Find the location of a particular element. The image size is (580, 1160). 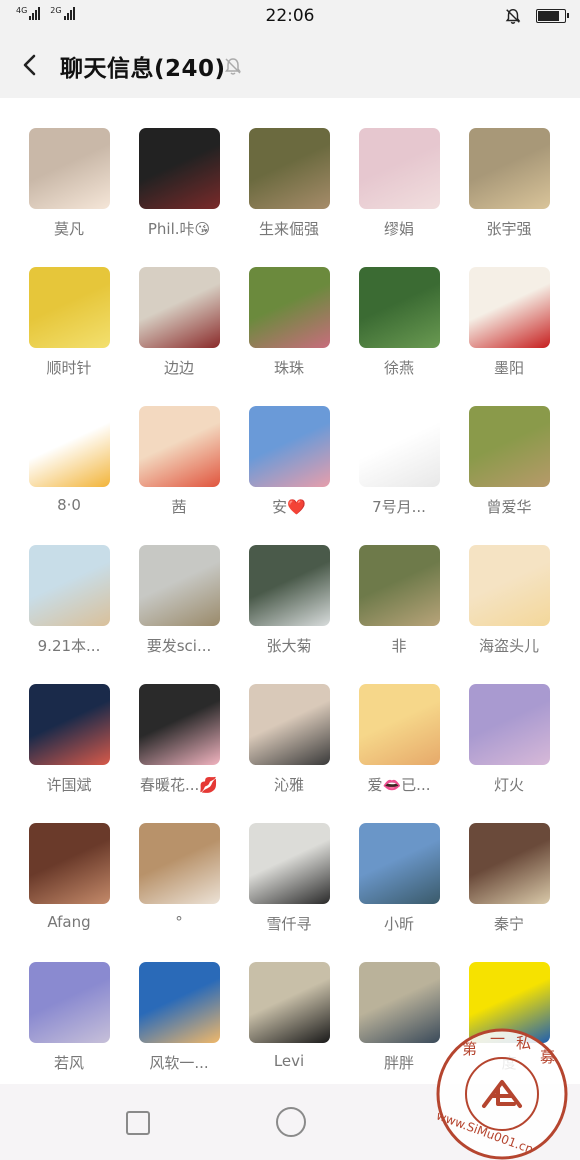

member-name: 曾爱华 is located at coordinates (509, 507).